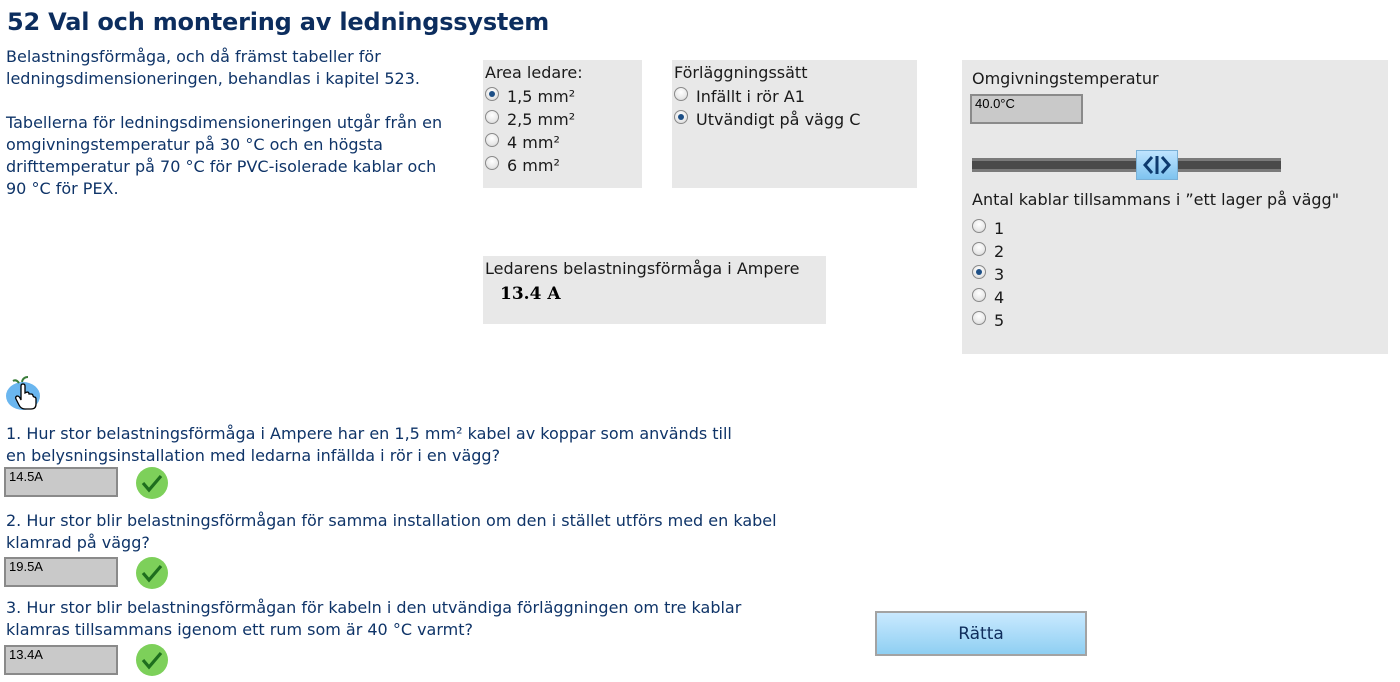 The image size is (1400, 682). Describe the element at coordinates (533, 142) in the screenshot. I see `area-option-label: 4 mm²` at that location.